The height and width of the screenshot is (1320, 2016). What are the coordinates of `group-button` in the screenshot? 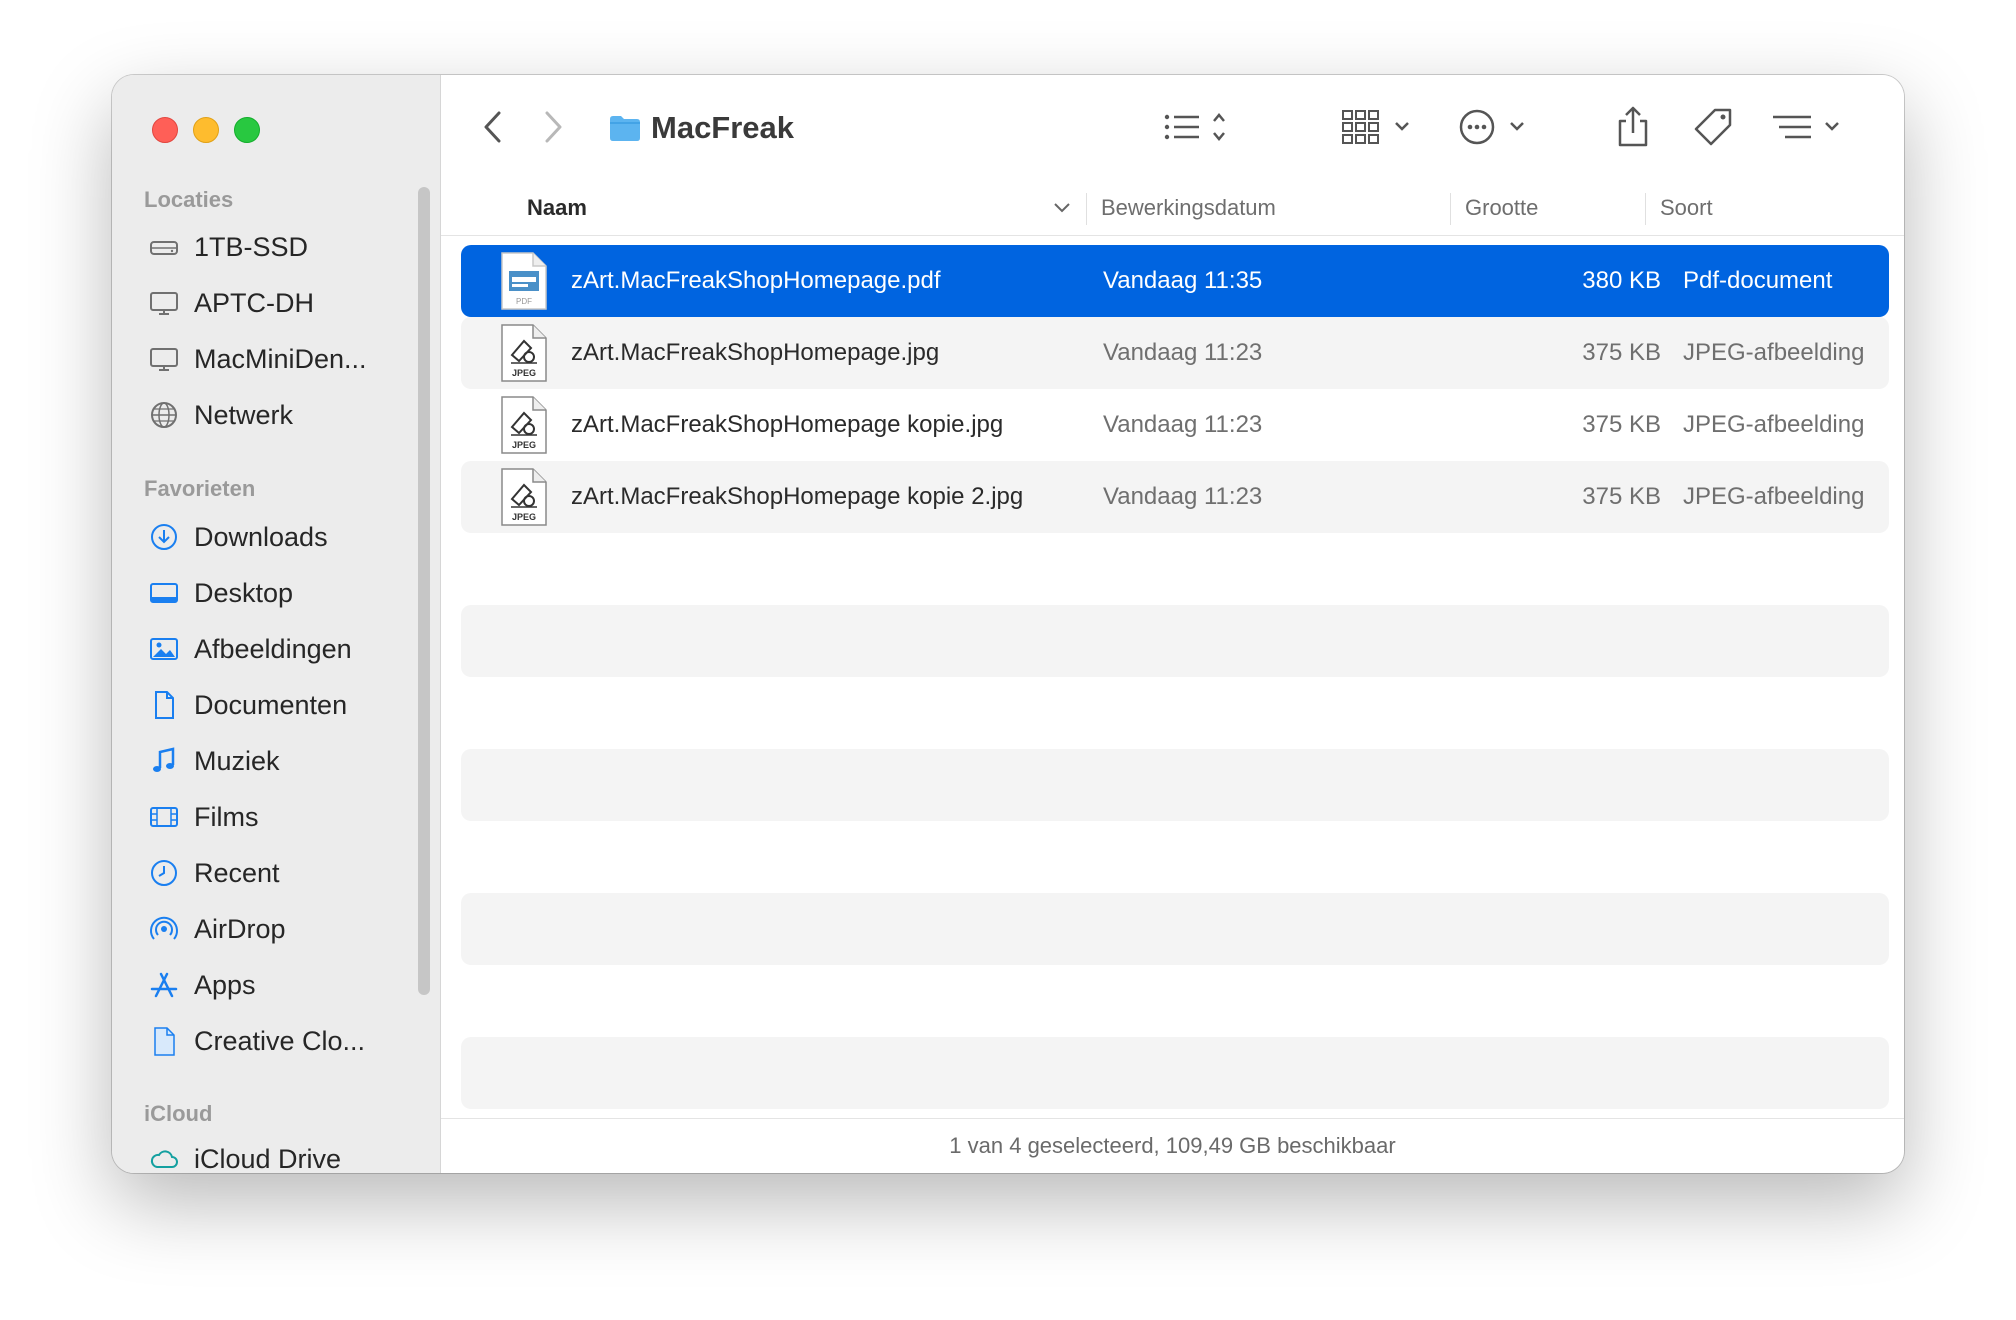 It's located at (1379, 127).